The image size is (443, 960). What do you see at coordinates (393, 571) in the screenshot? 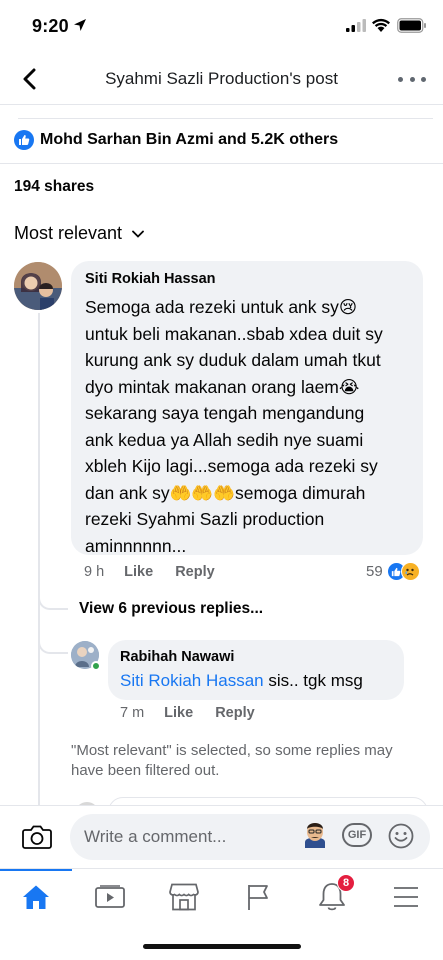
I see `comment-reaction-count: 59` at bounding box center [393, 571].